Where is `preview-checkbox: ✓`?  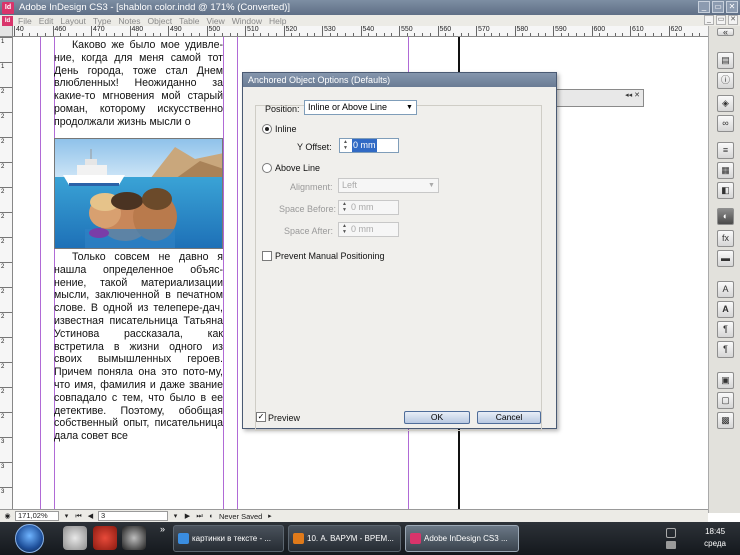 preview-checkbox: ✓ is located at coordinates (261, 417).